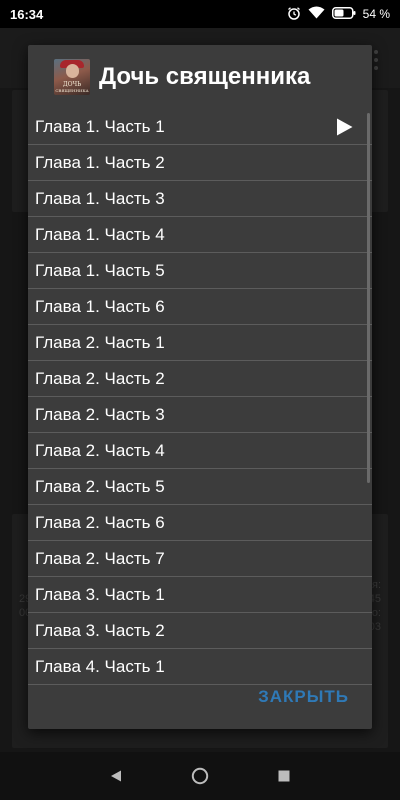  What do you see at coordinates (27, 14) in the screenshot?
I see `status-time: 16:34` at bounding box center [27, 14].